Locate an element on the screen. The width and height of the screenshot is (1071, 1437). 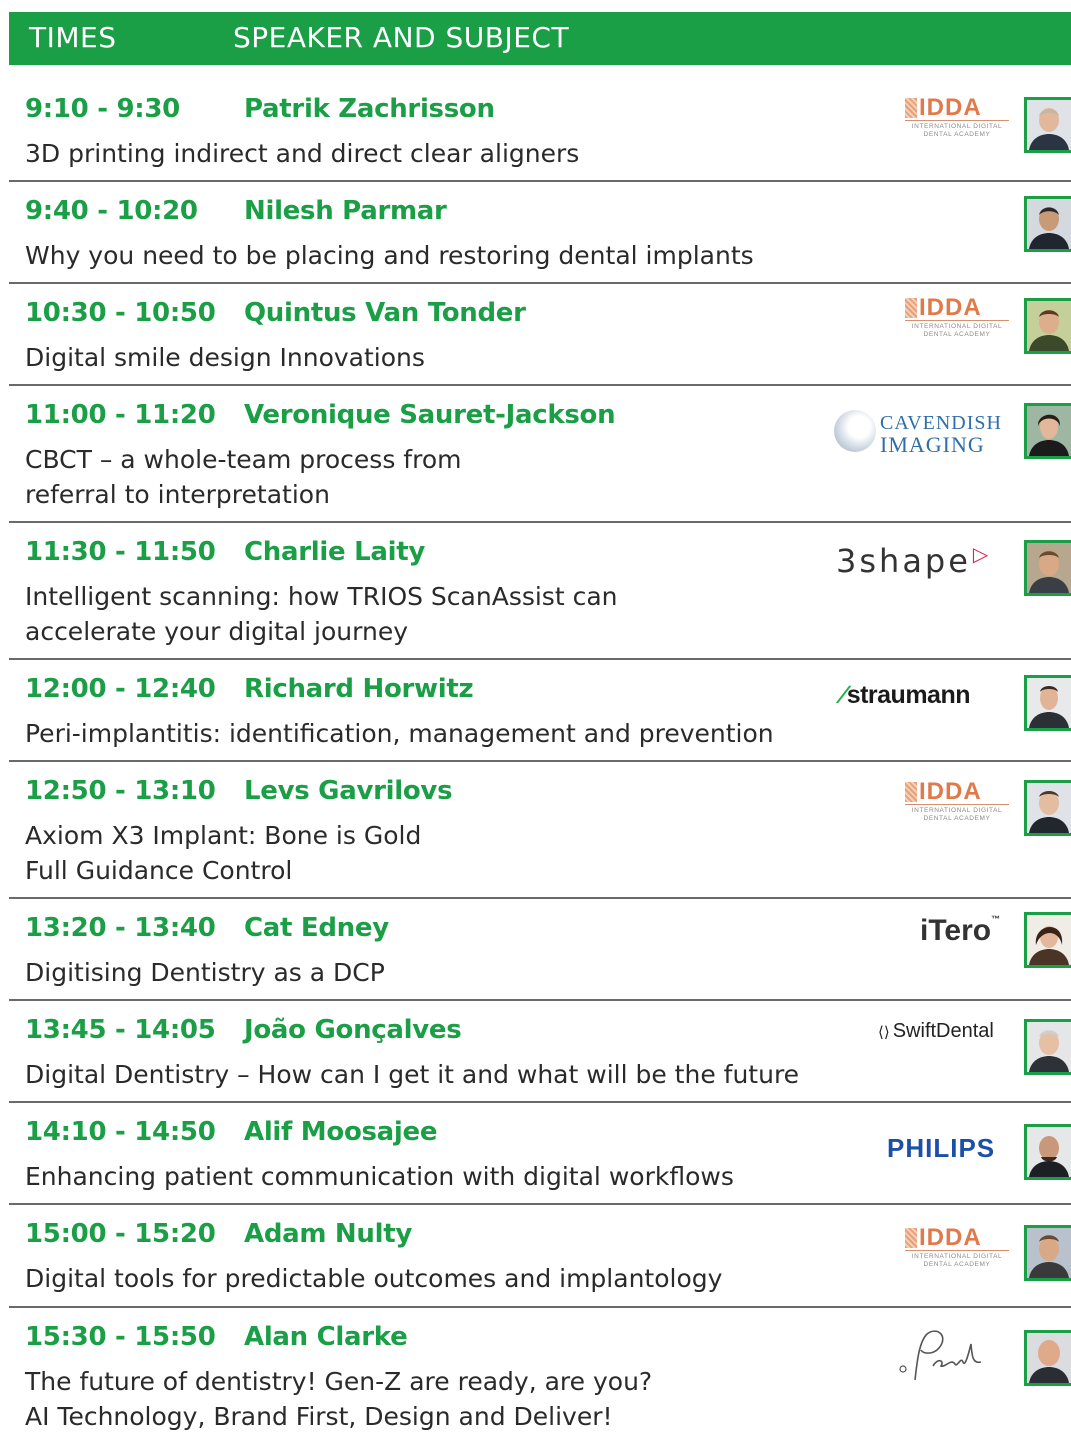
swiftdental-logo: ⟨⟩ SwiftDental is located at coordinates (936, 1031).